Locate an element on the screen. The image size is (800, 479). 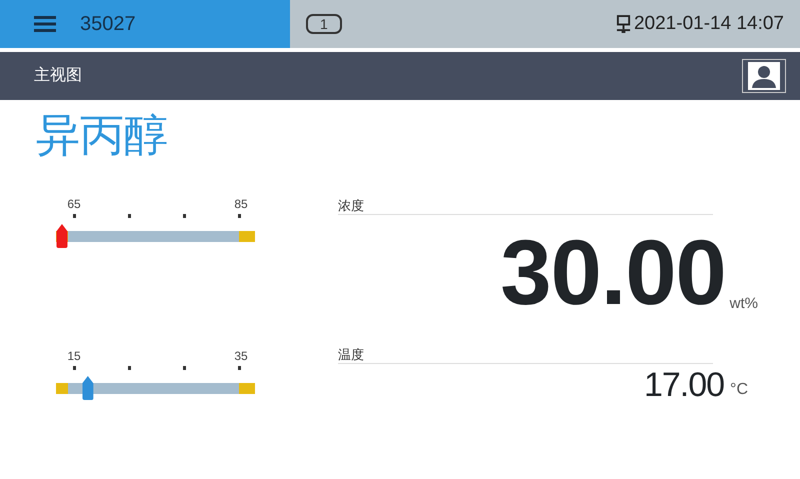
view-title: 主视图 is located at coordinates (58, 76).